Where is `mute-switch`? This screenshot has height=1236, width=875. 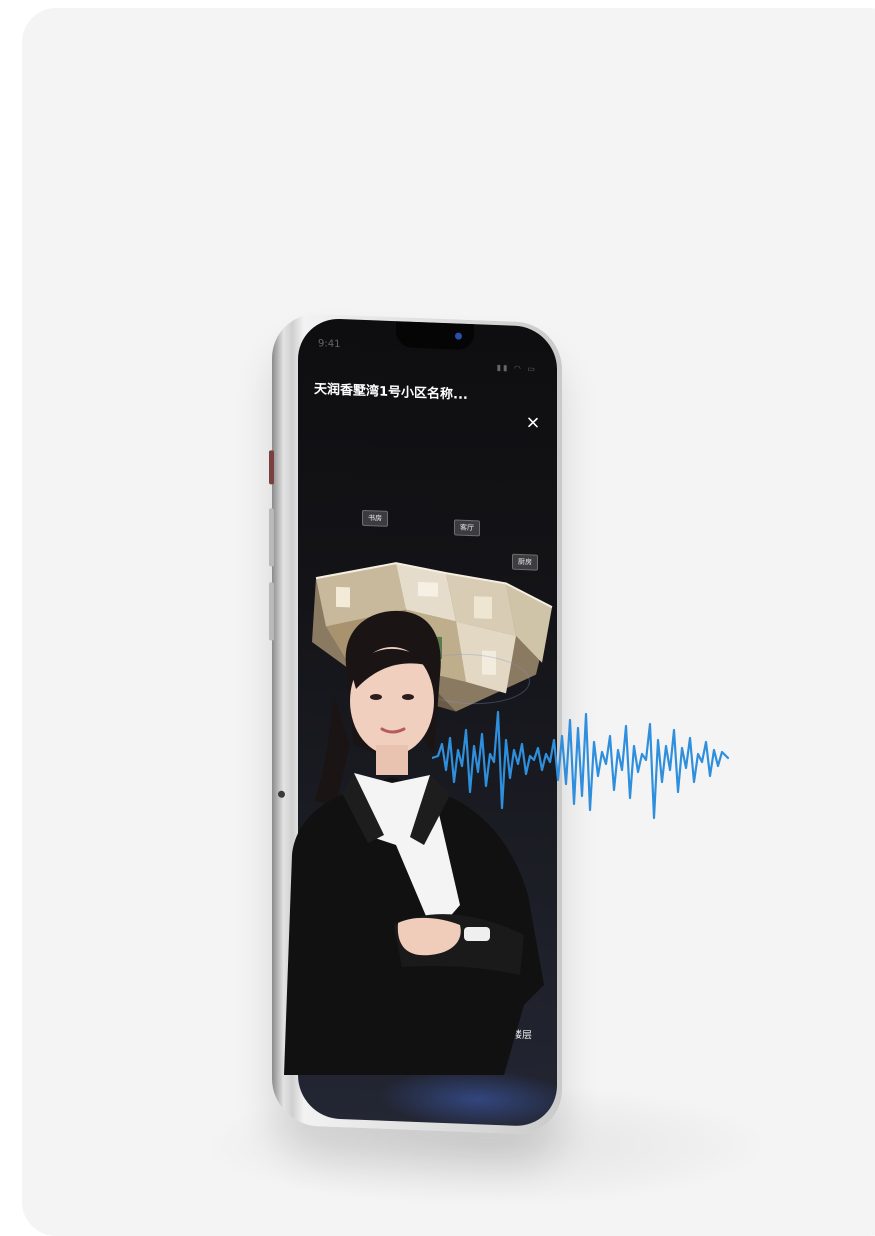
mute-switch is located at coordinates (271, 467).